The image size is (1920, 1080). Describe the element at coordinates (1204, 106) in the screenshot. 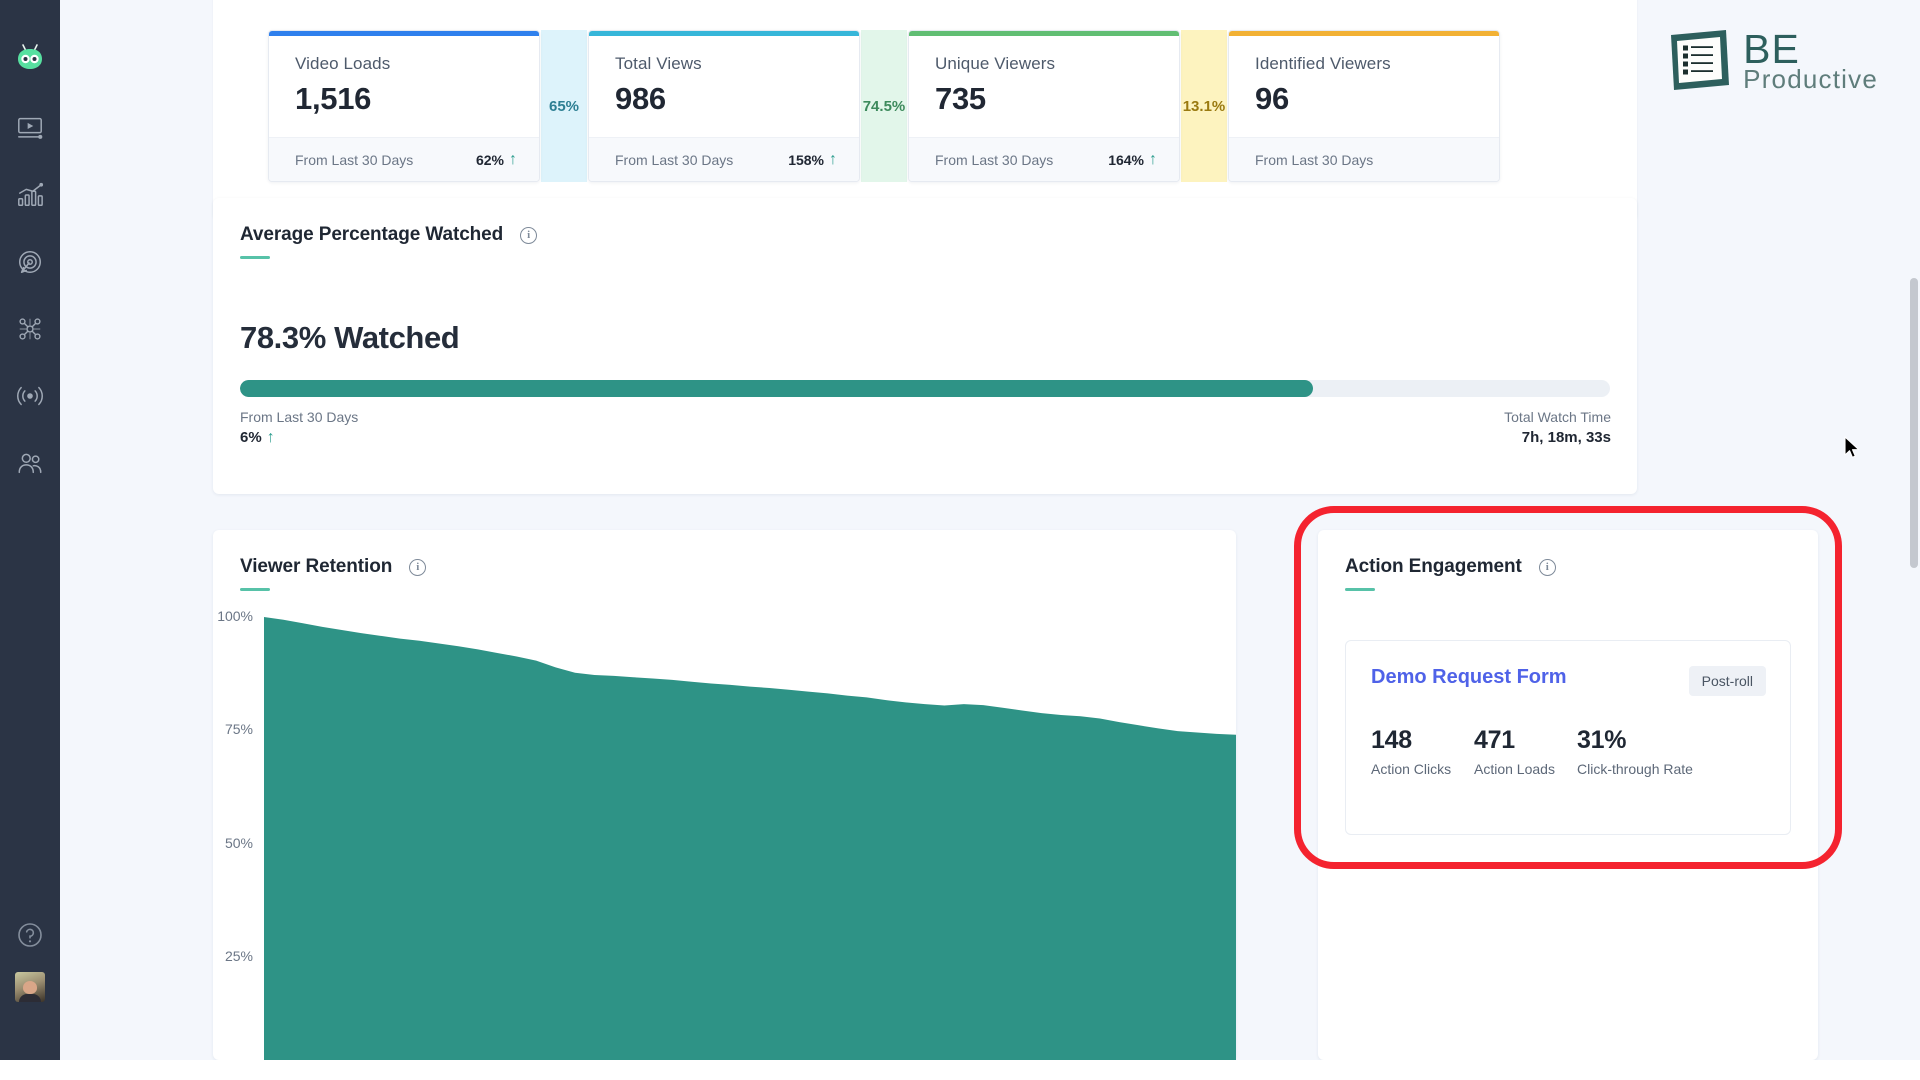

I see `kpi-connector-value: 13.1%` at that location.